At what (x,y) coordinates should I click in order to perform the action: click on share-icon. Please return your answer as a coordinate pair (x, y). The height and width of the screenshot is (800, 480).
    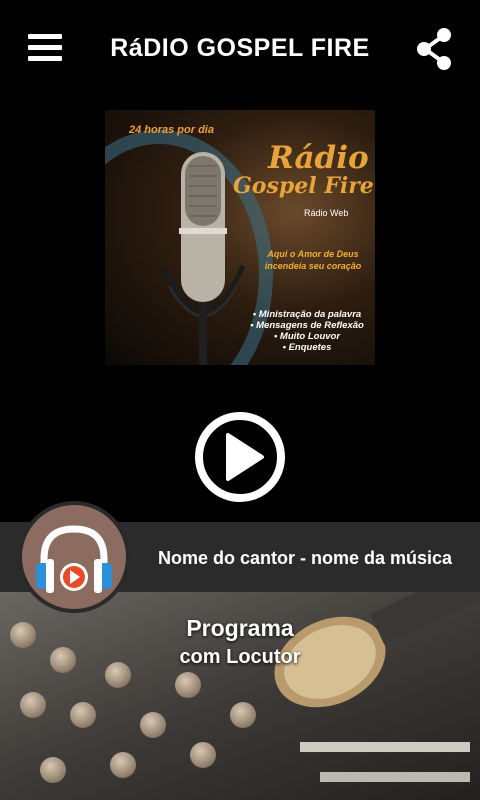
    Looking at the image, I should click on (434, 49).